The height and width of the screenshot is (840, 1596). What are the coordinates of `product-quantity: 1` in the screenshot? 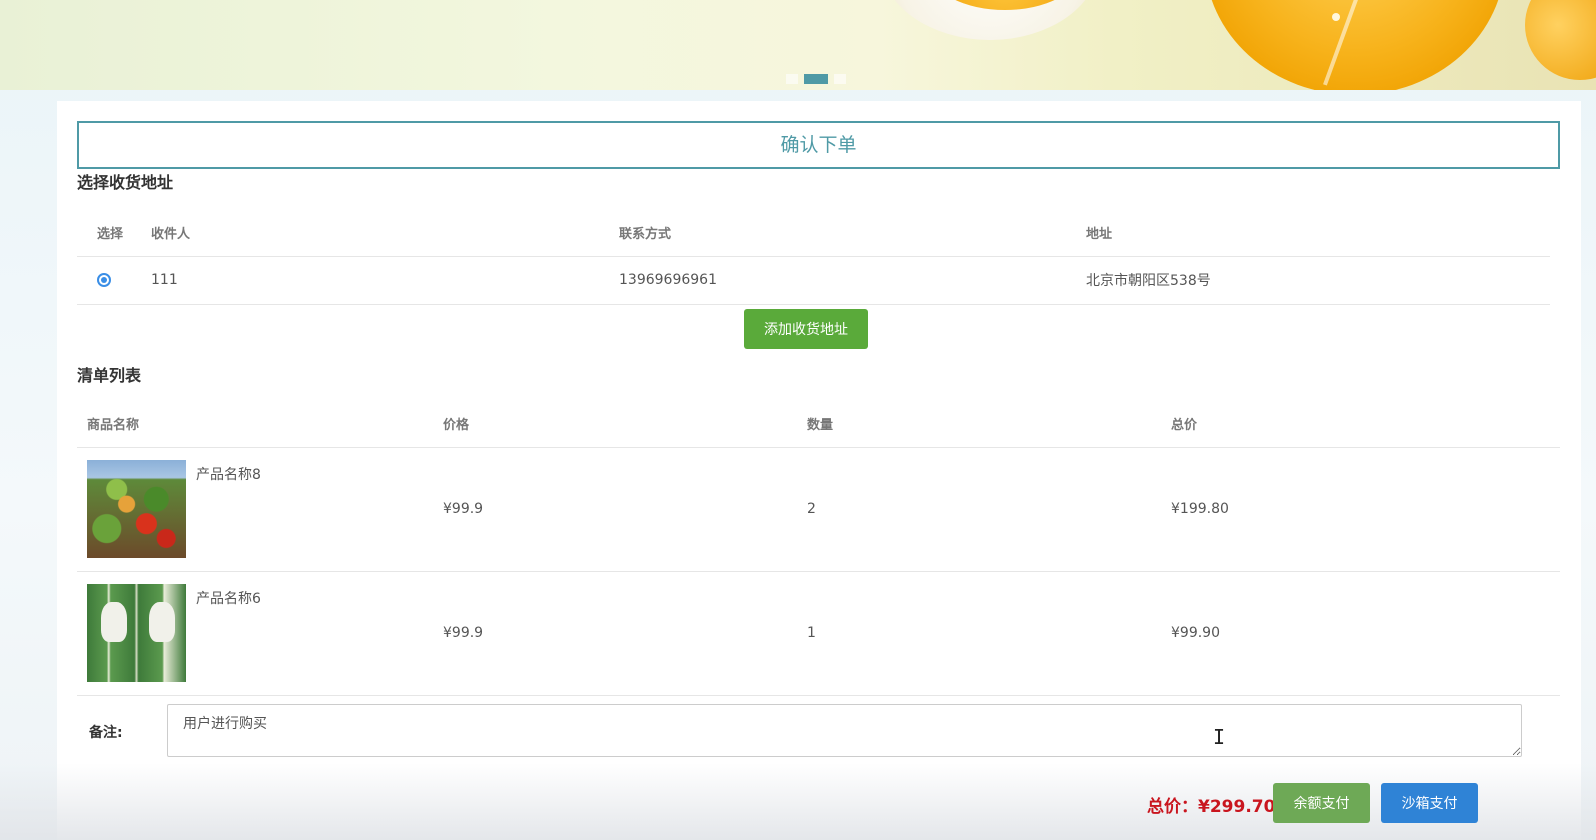 It's located at (989, 633).